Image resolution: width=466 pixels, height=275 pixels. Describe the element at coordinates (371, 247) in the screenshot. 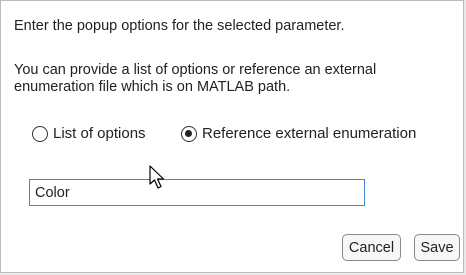

I see `cancel-button: Cancel` at that location.